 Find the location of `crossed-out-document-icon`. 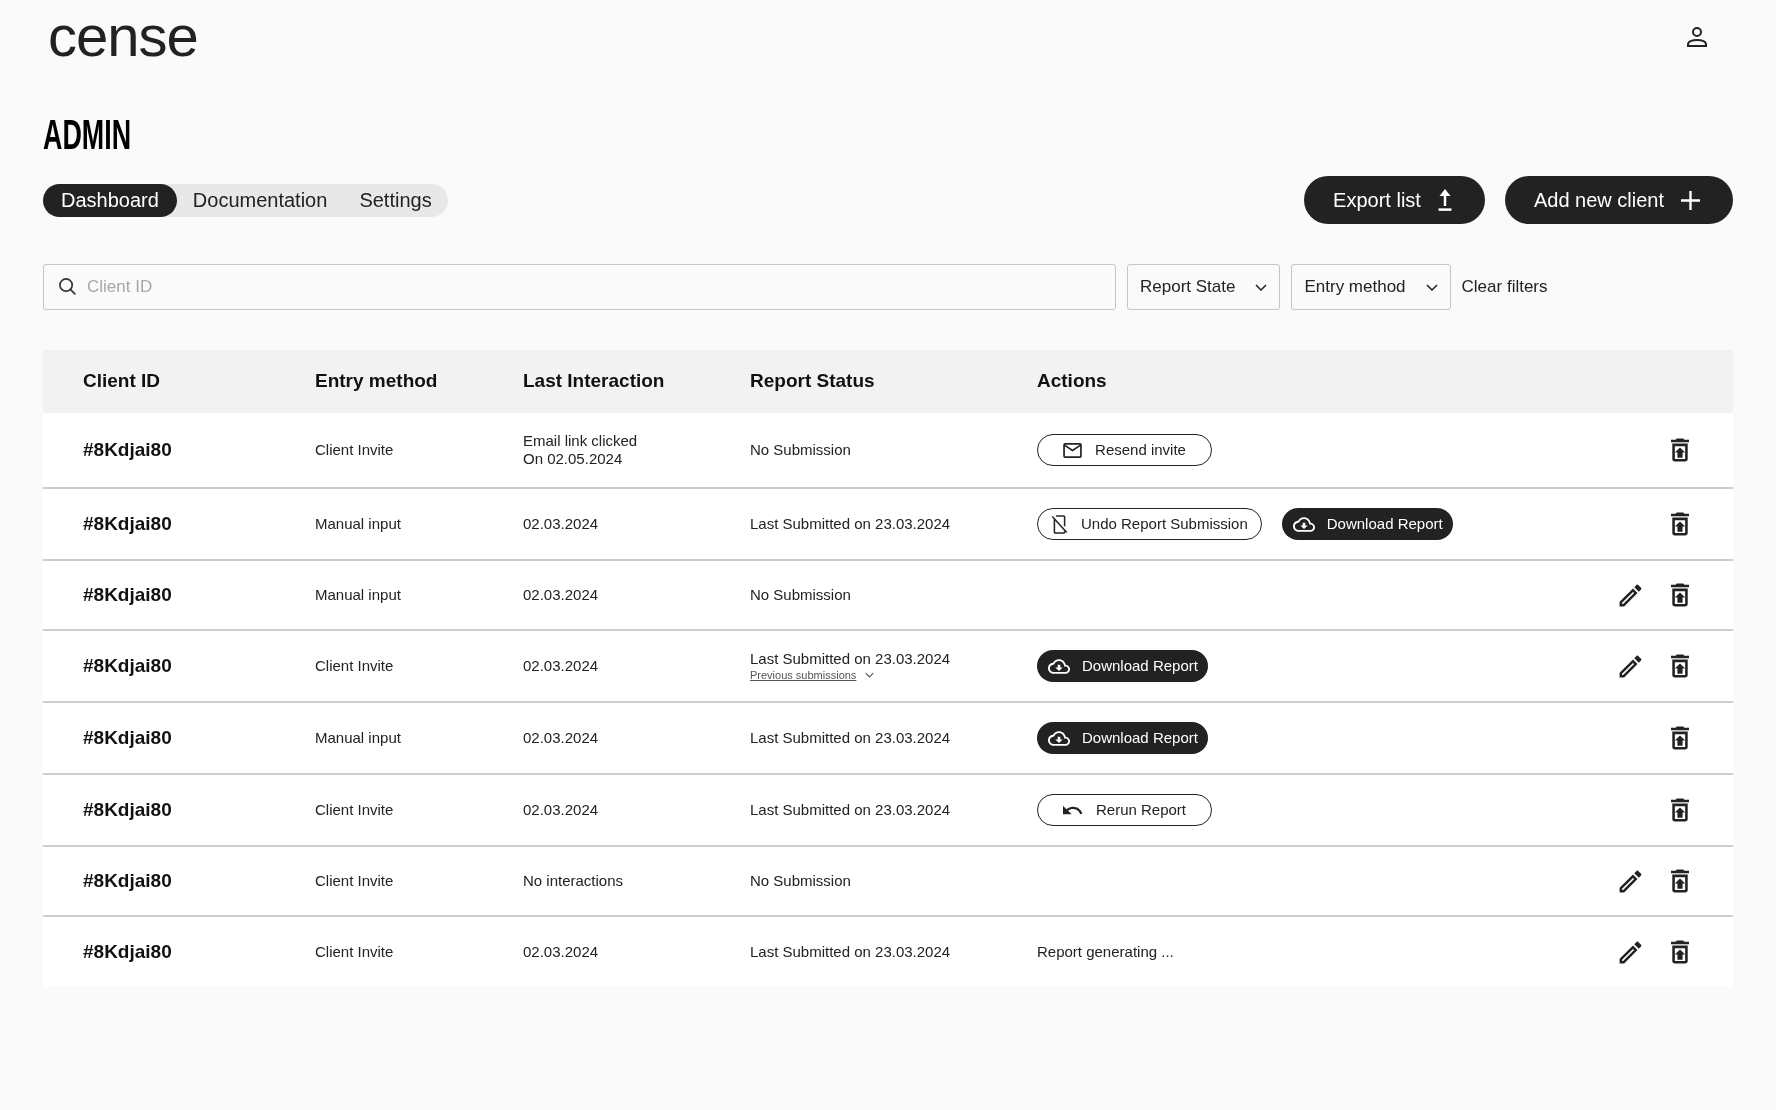

crossed-out-document-icon is located at coordinates (1059, 524).